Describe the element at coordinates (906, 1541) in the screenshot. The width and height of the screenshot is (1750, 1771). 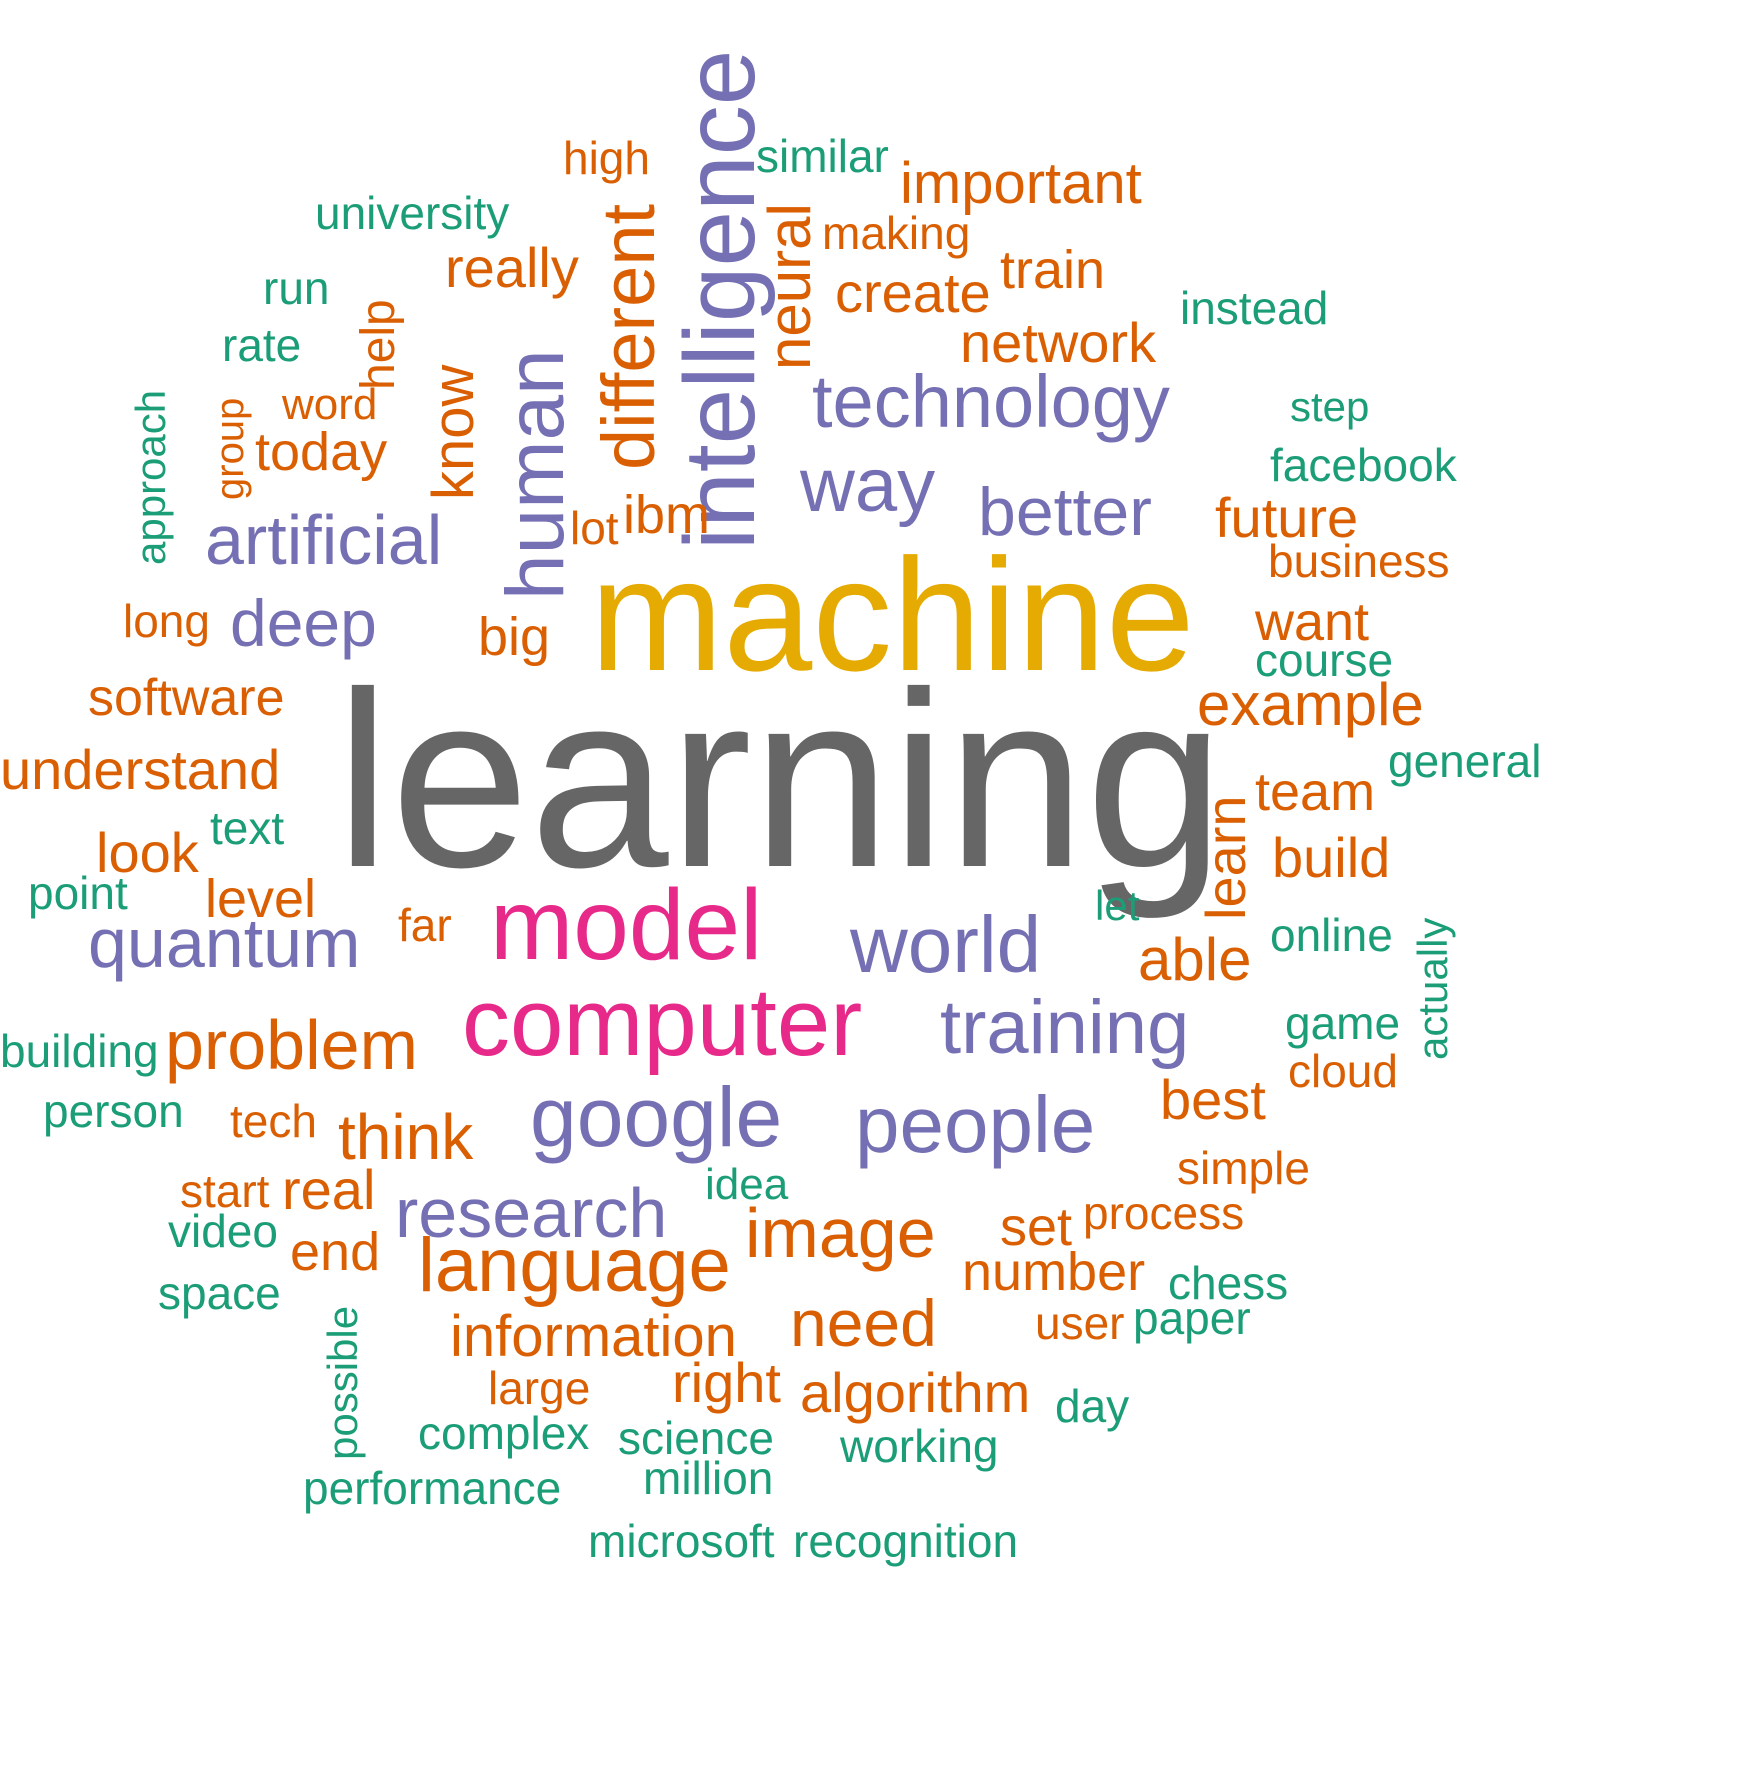
I see `word-recognition: recognition` at that location.